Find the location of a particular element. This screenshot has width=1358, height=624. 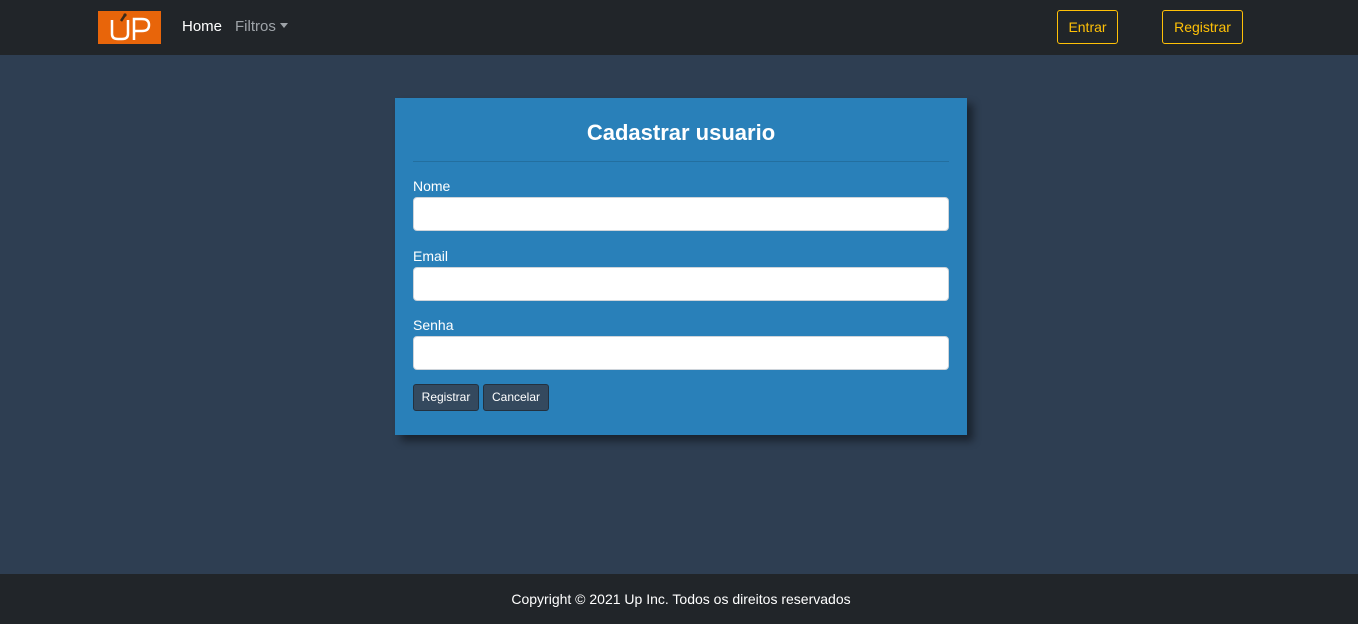

title-divider is located at coordinates (681, 161).